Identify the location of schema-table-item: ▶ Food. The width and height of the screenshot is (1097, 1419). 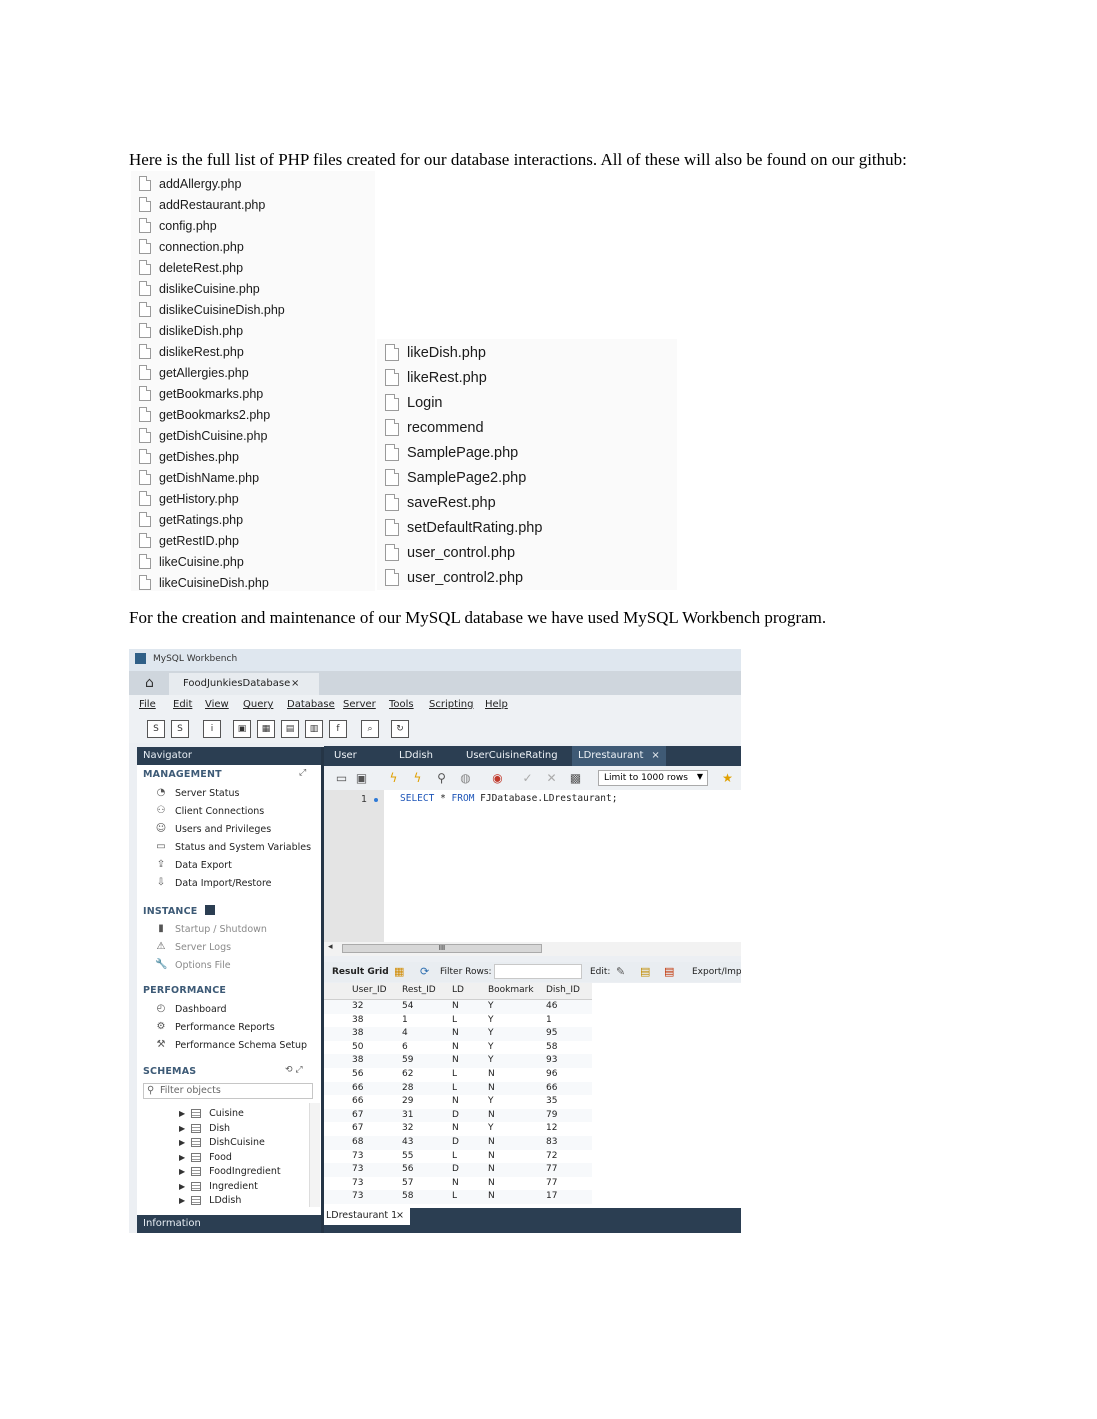
(205, 1157).